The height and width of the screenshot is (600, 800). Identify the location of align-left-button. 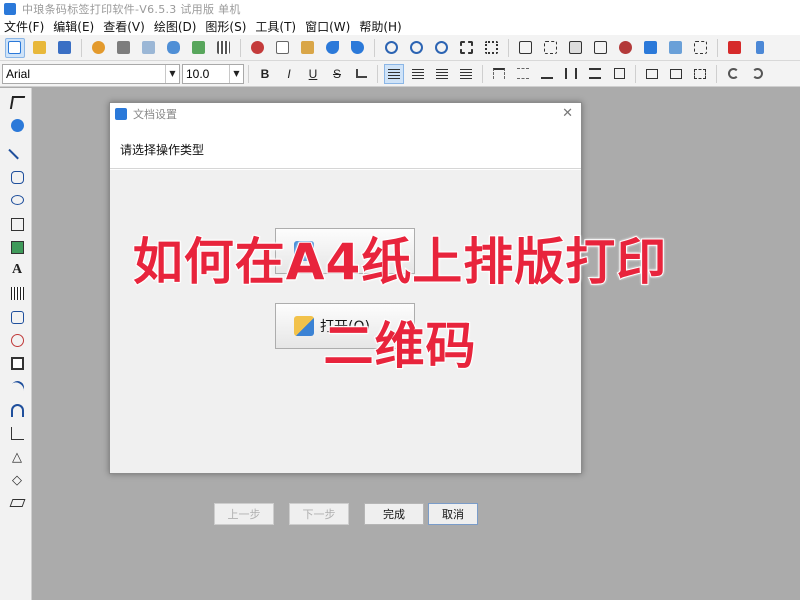
(394, 73).